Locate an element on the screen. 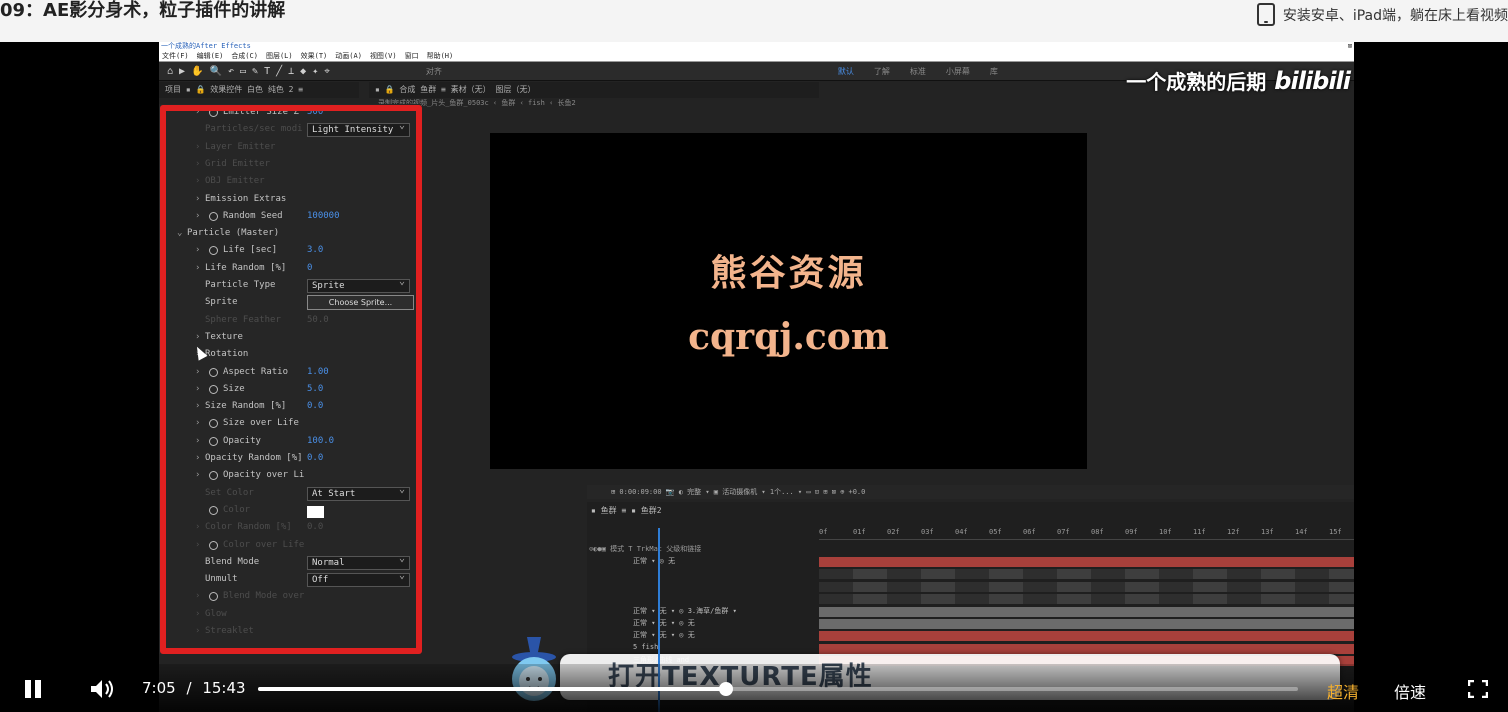  ruler-tick: 0f is located at coordinates (823, 532).